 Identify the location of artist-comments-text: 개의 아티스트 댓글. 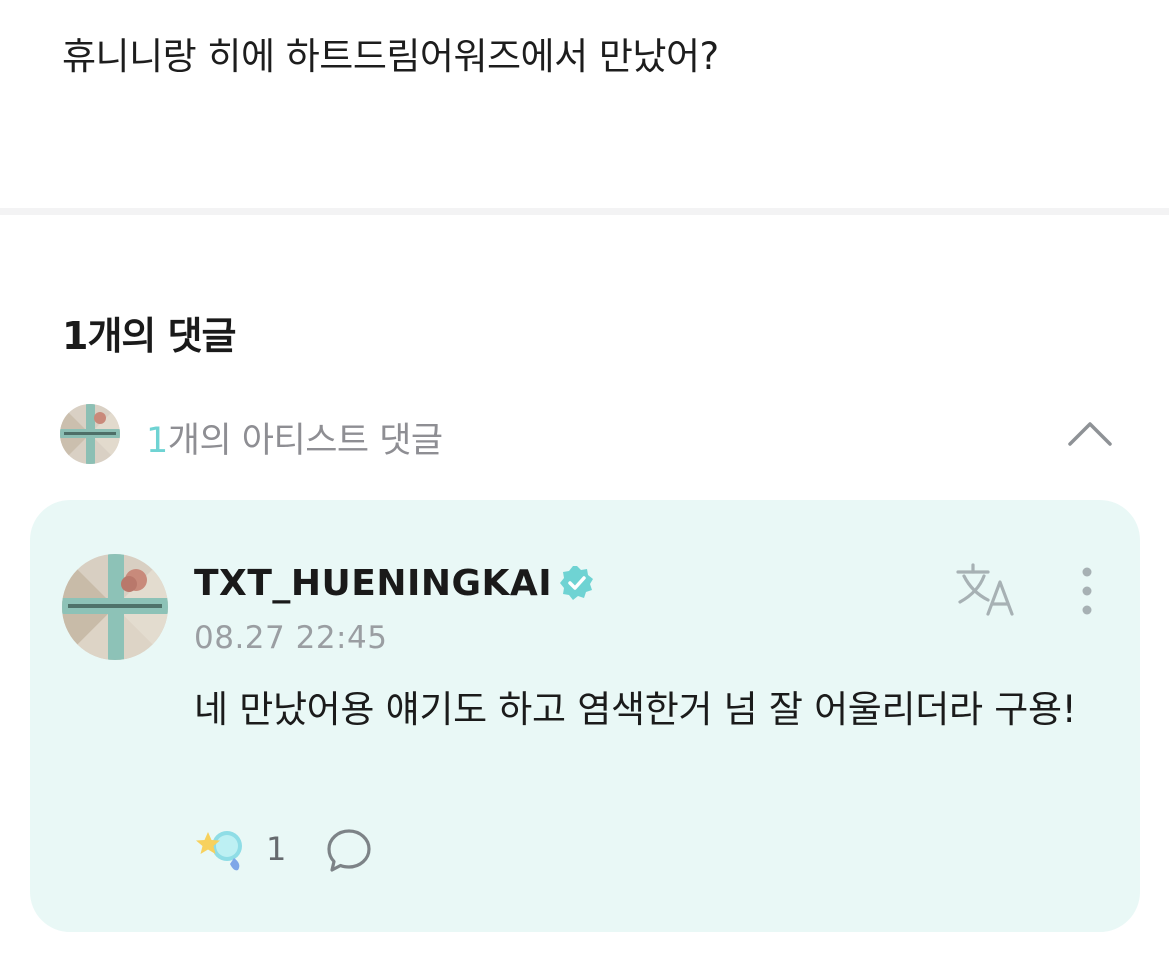
(305, 441).